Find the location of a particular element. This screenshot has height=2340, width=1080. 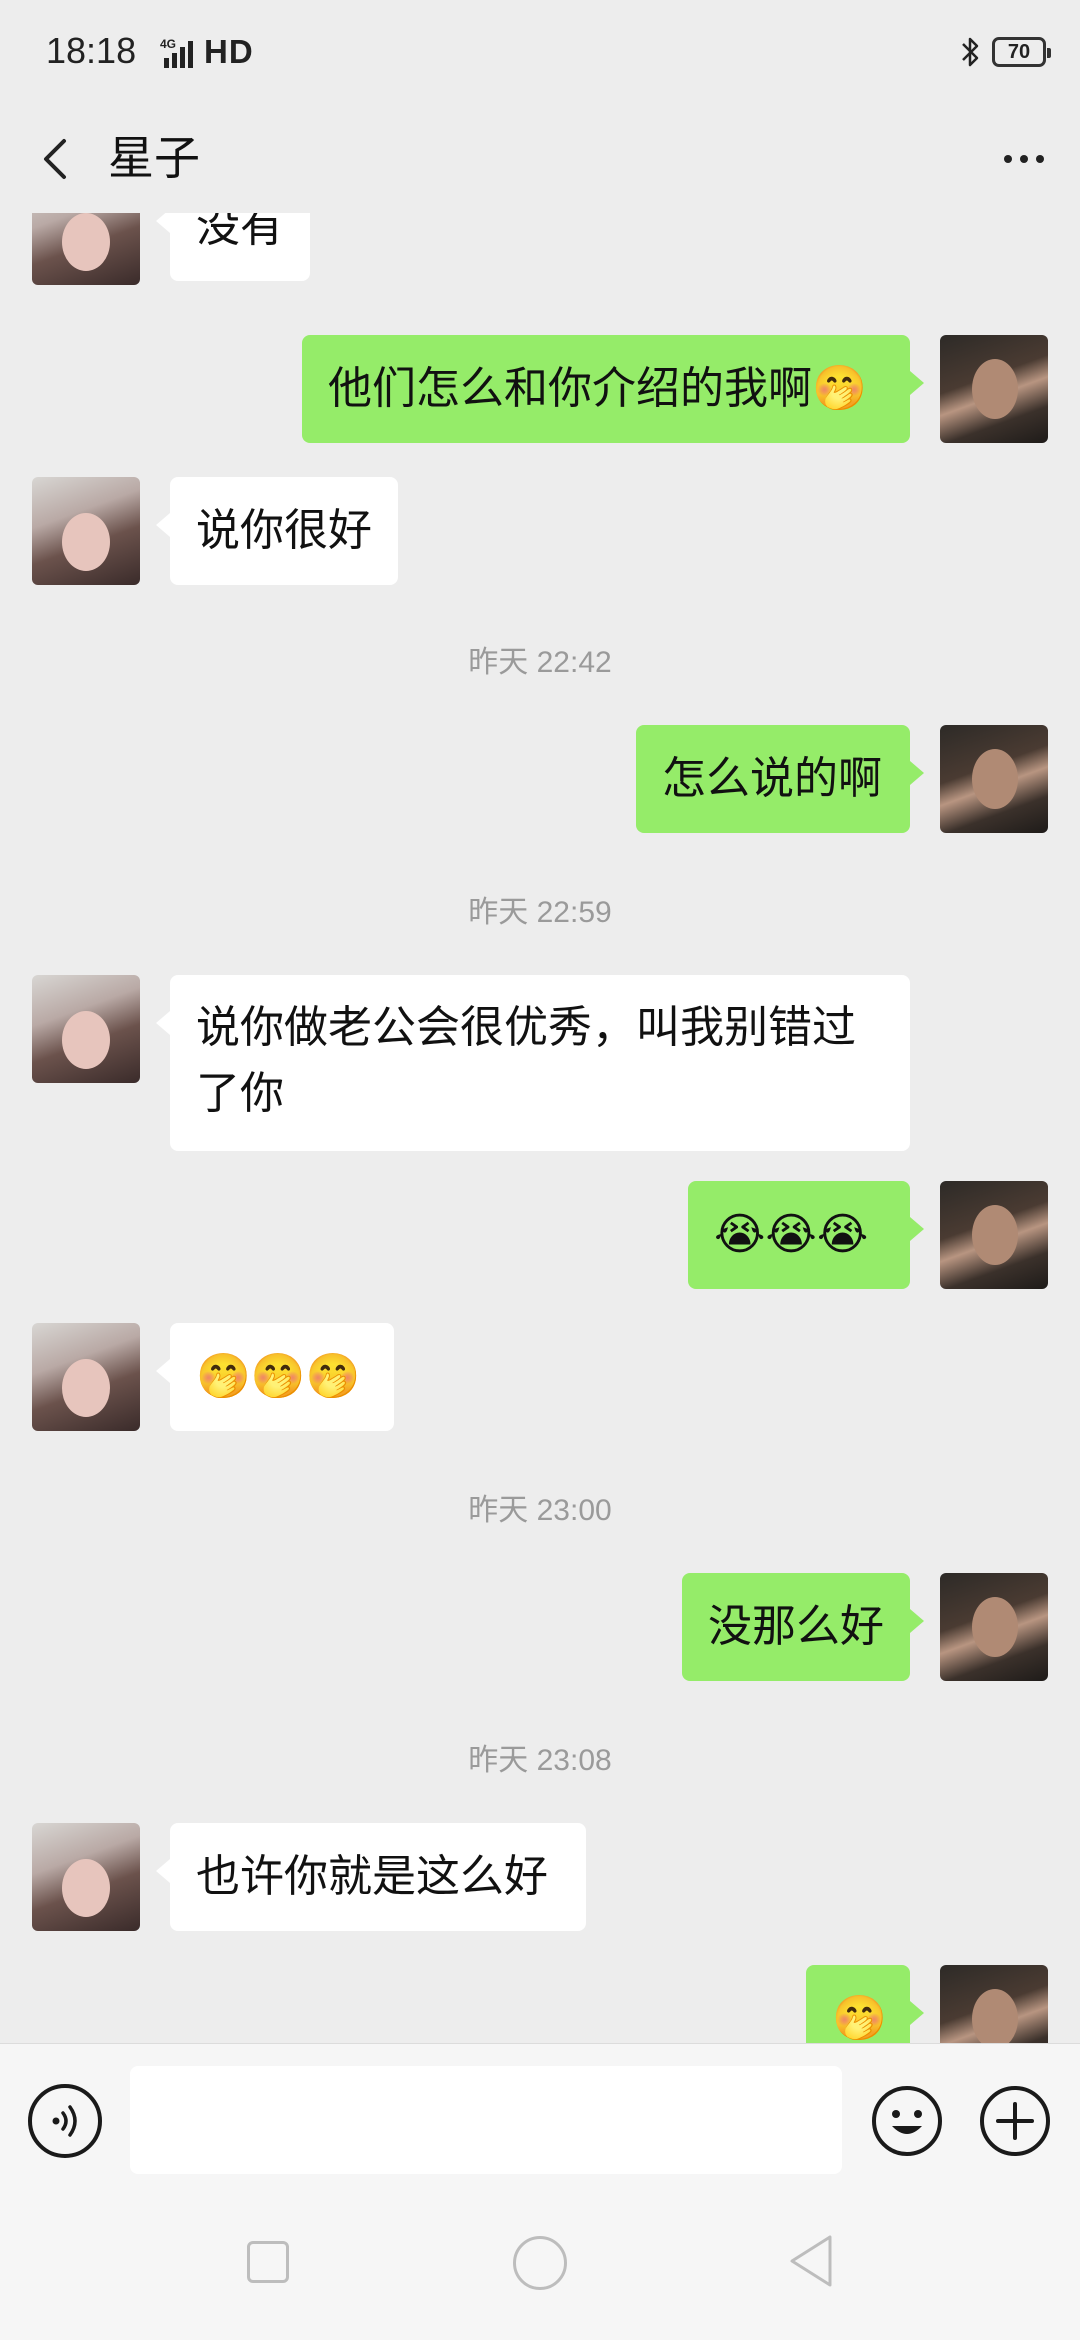

timestamp: 昨天 23:00 is located at coordinates (540, 1510).